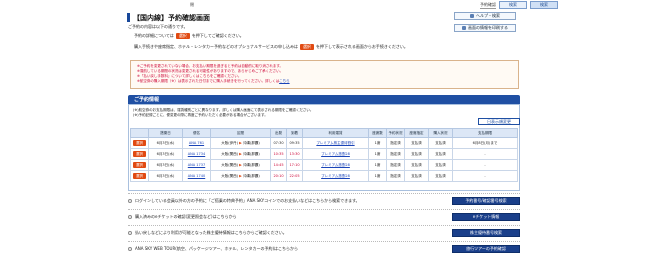 Image resolution: width=650 pixels, height=257 pixels. Describe the element at coordinates (488, 15) in the screenshot. I see `help-button-label: ヘルプ・検索` at that location.